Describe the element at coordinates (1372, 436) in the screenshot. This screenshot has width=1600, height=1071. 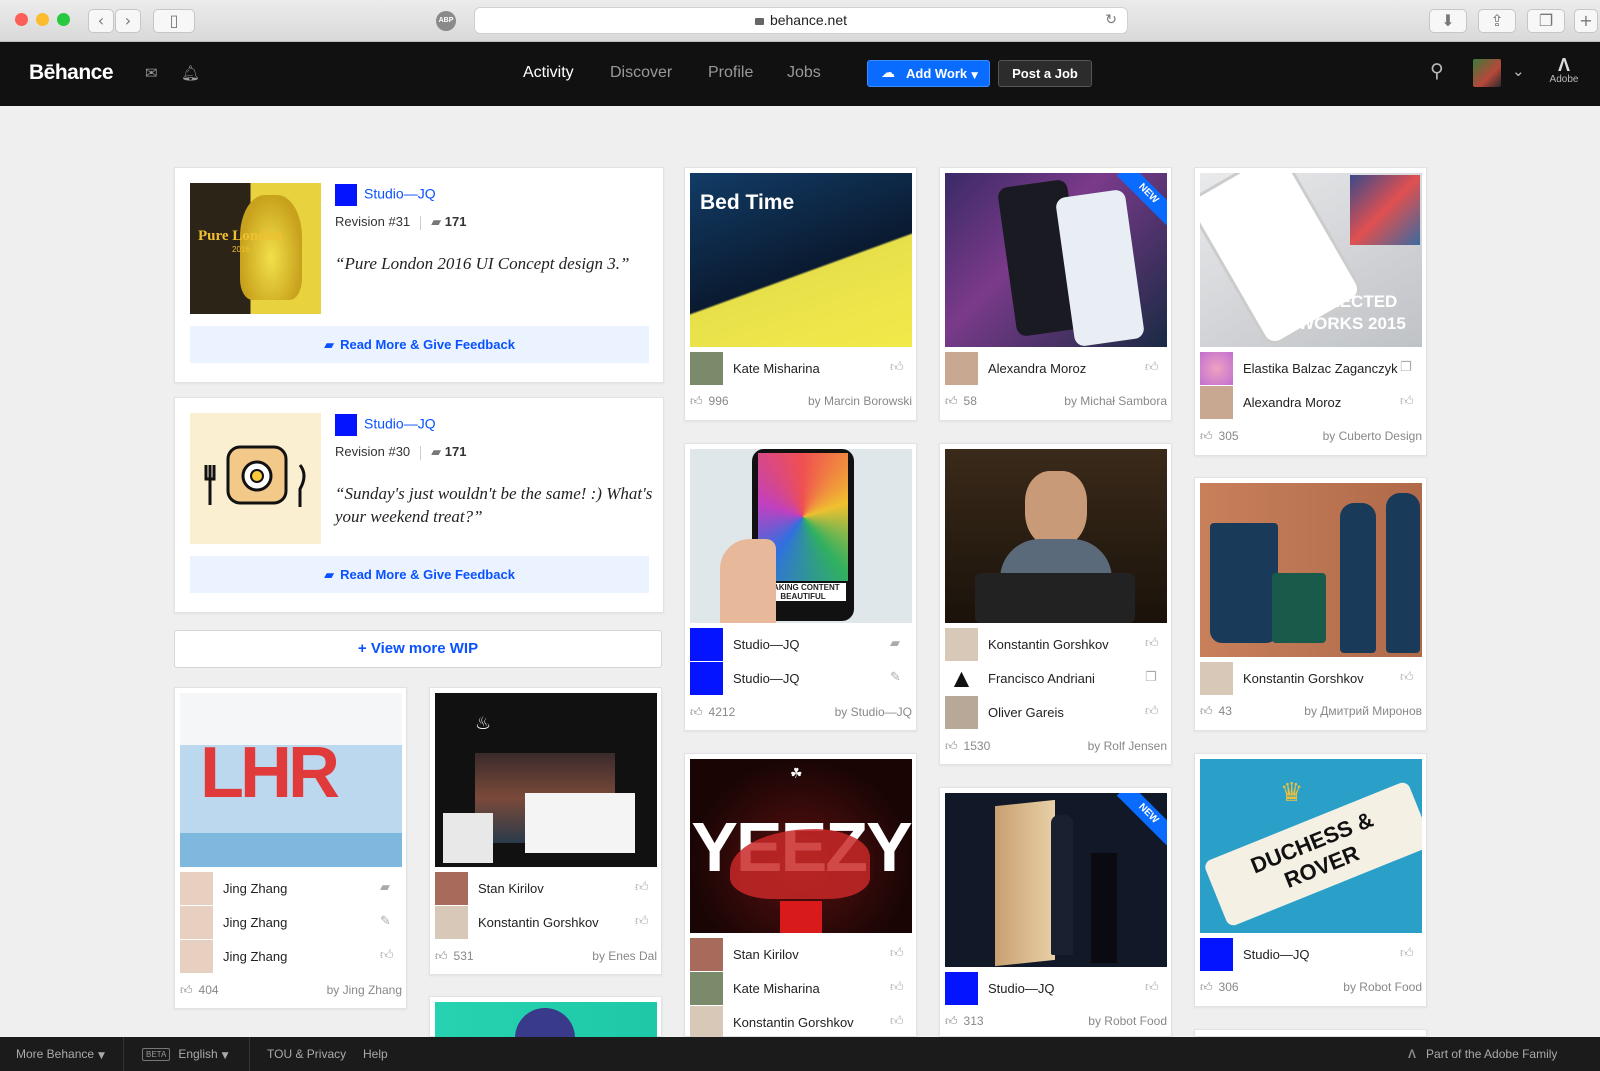
I see `project-author: by Cuberto Design` at that location.